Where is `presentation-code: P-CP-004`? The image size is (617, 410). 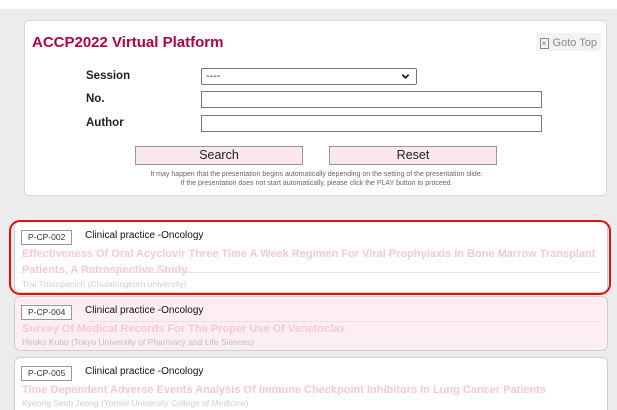 presentation-code: P-CP-004 is located at coordinates (47, 312).